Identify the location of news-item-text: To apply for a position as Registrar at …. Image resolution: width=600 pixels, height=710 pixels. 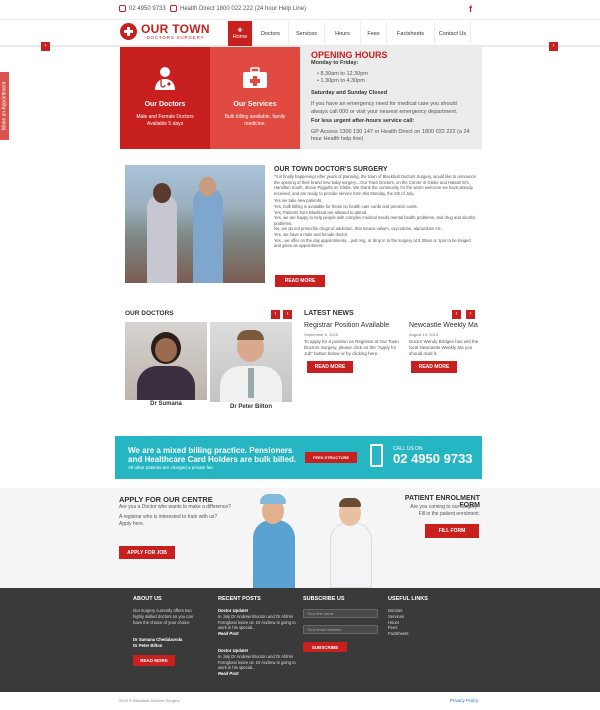
(351, 347).